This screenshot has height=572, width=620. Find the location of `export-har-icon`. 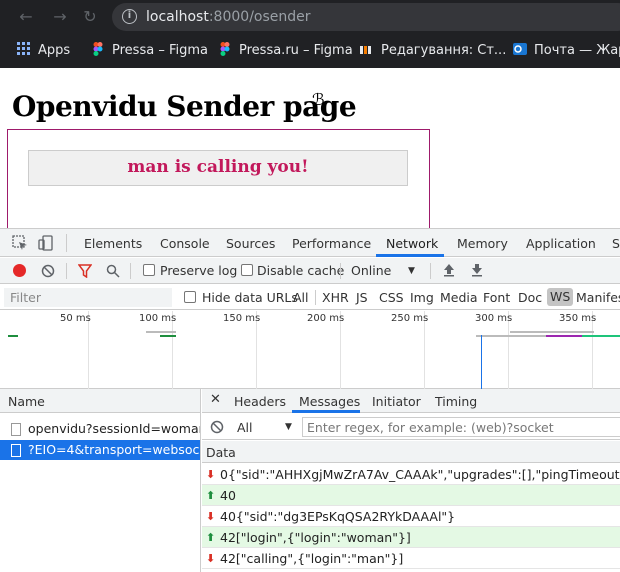

export-har-icon is located at coordinates (477, 270).